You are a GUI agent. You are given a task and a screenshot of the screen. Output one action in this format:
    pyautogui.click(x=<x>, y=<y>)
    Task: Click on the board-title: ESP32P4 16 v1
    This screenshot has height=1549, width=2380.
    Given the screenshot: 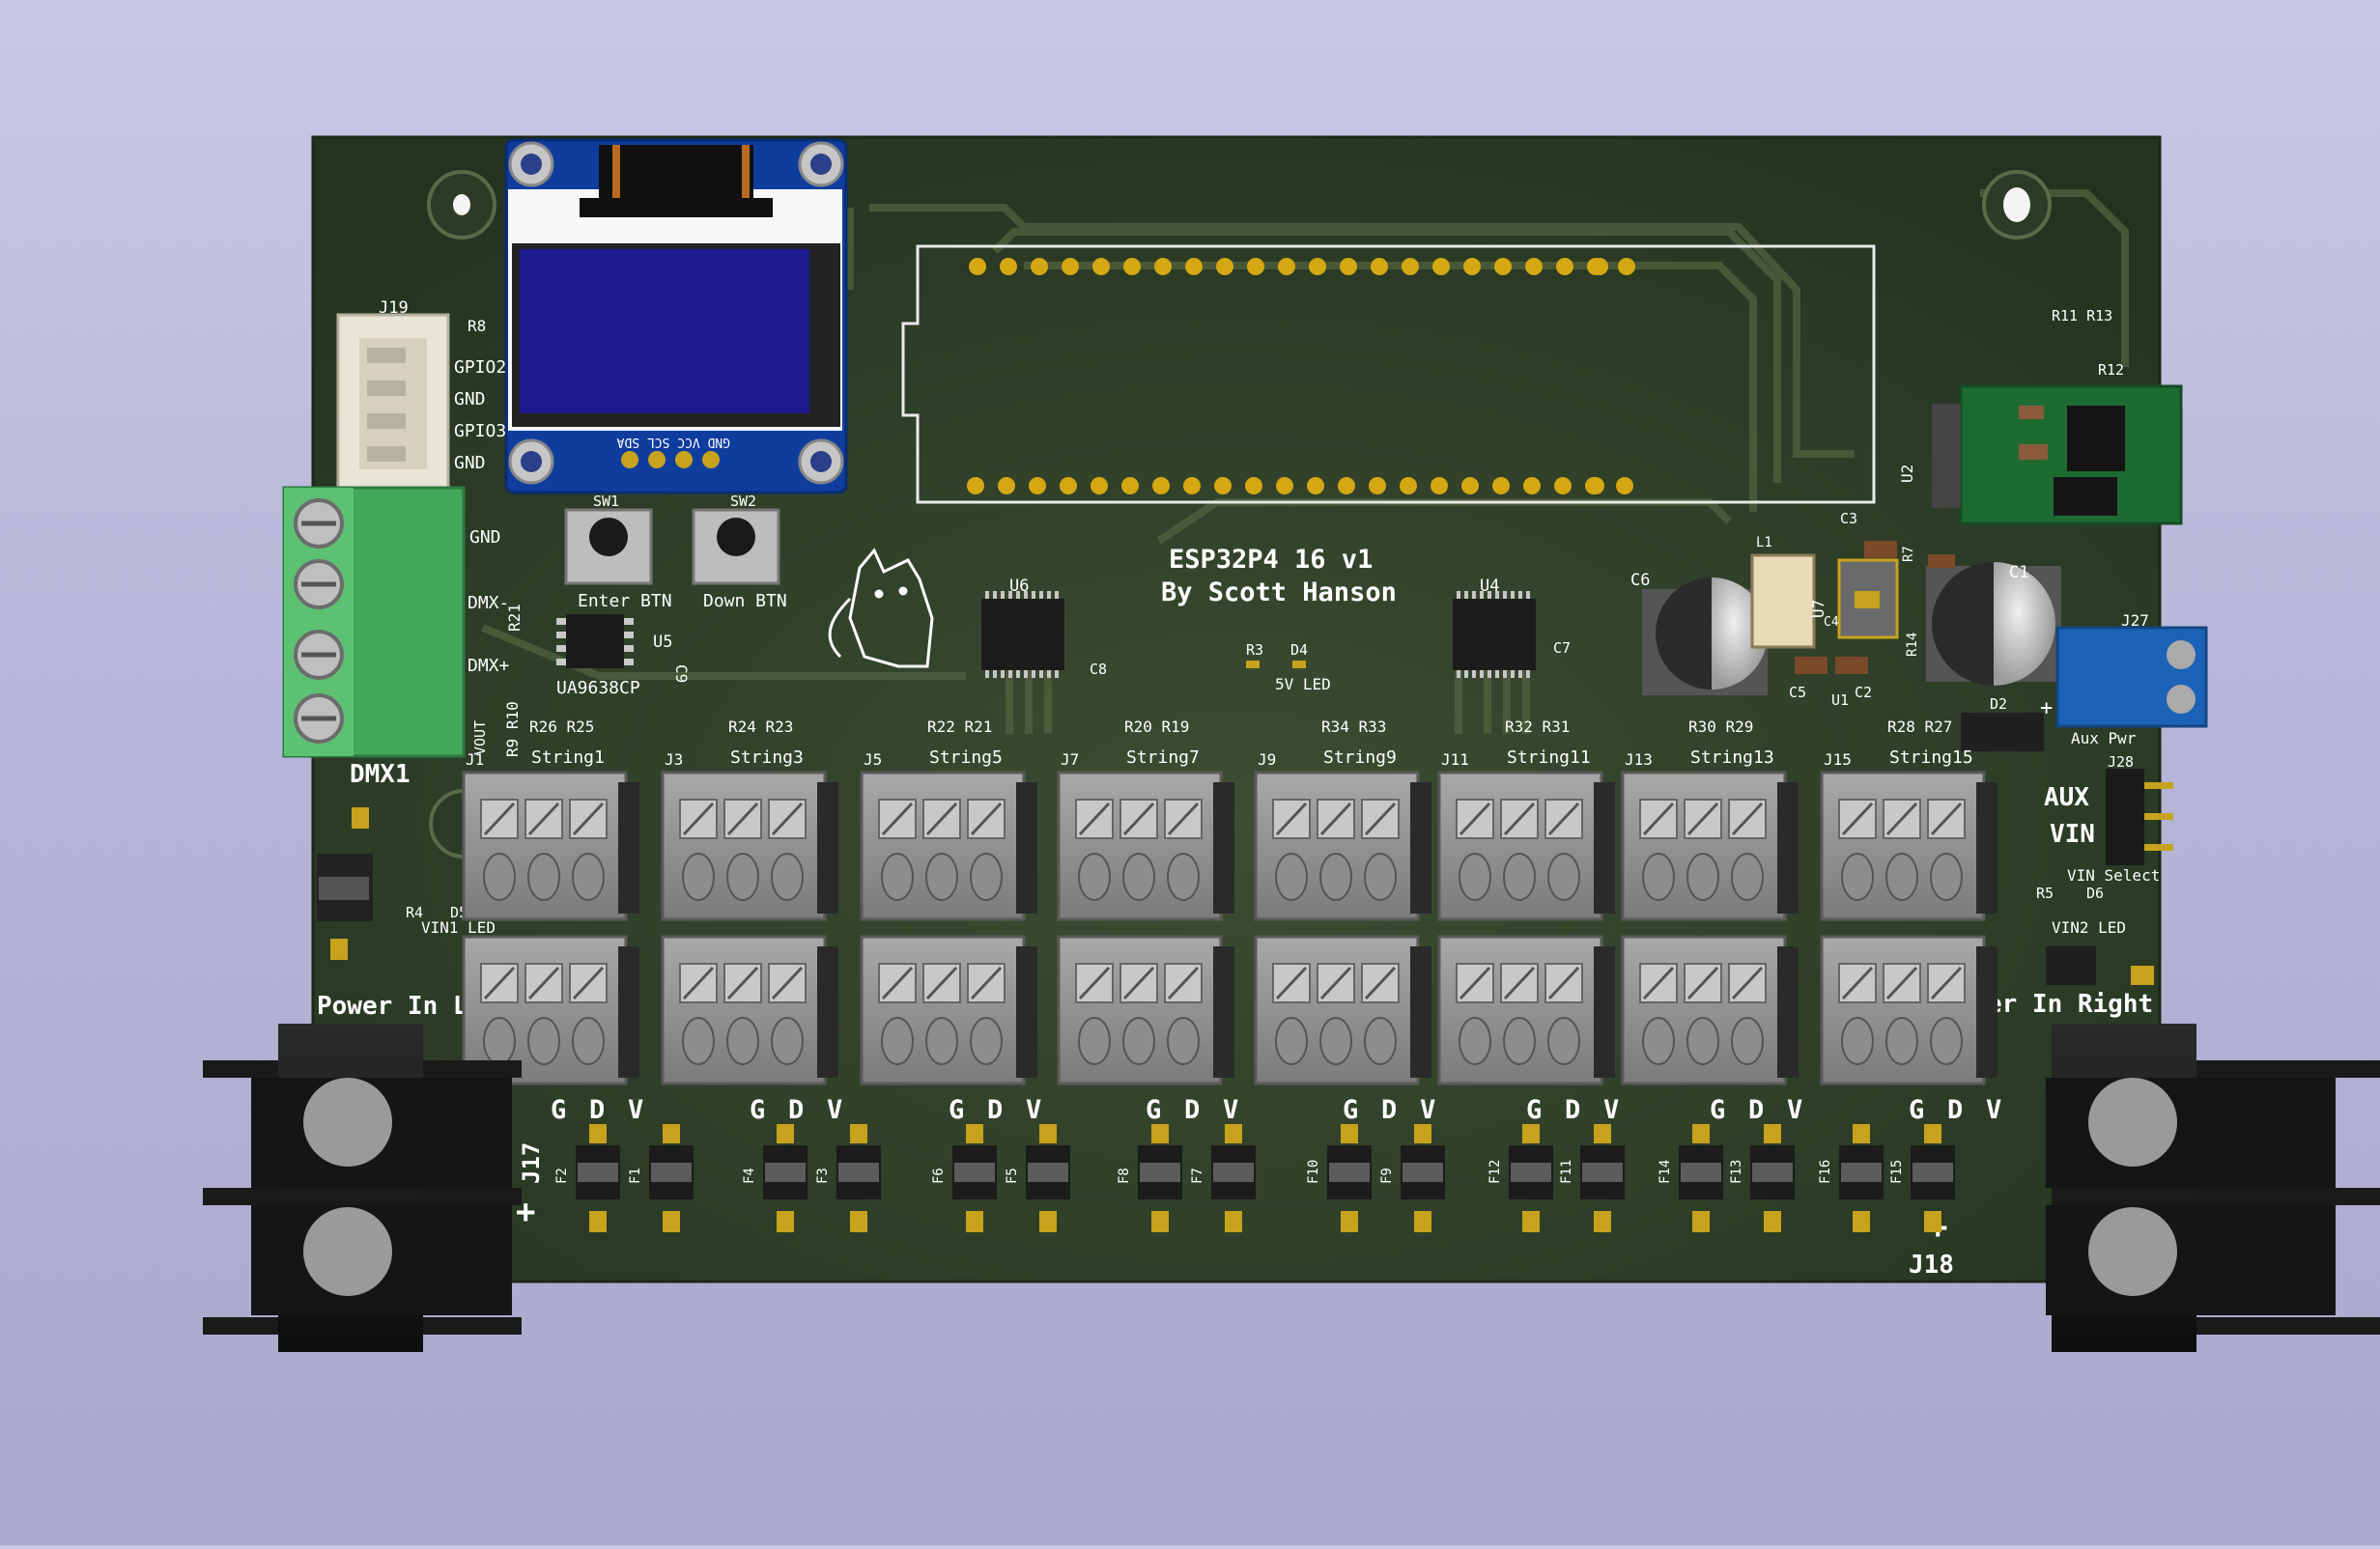 What is the action you would take?
    pyautogui.click(x=1271, y=560)
    